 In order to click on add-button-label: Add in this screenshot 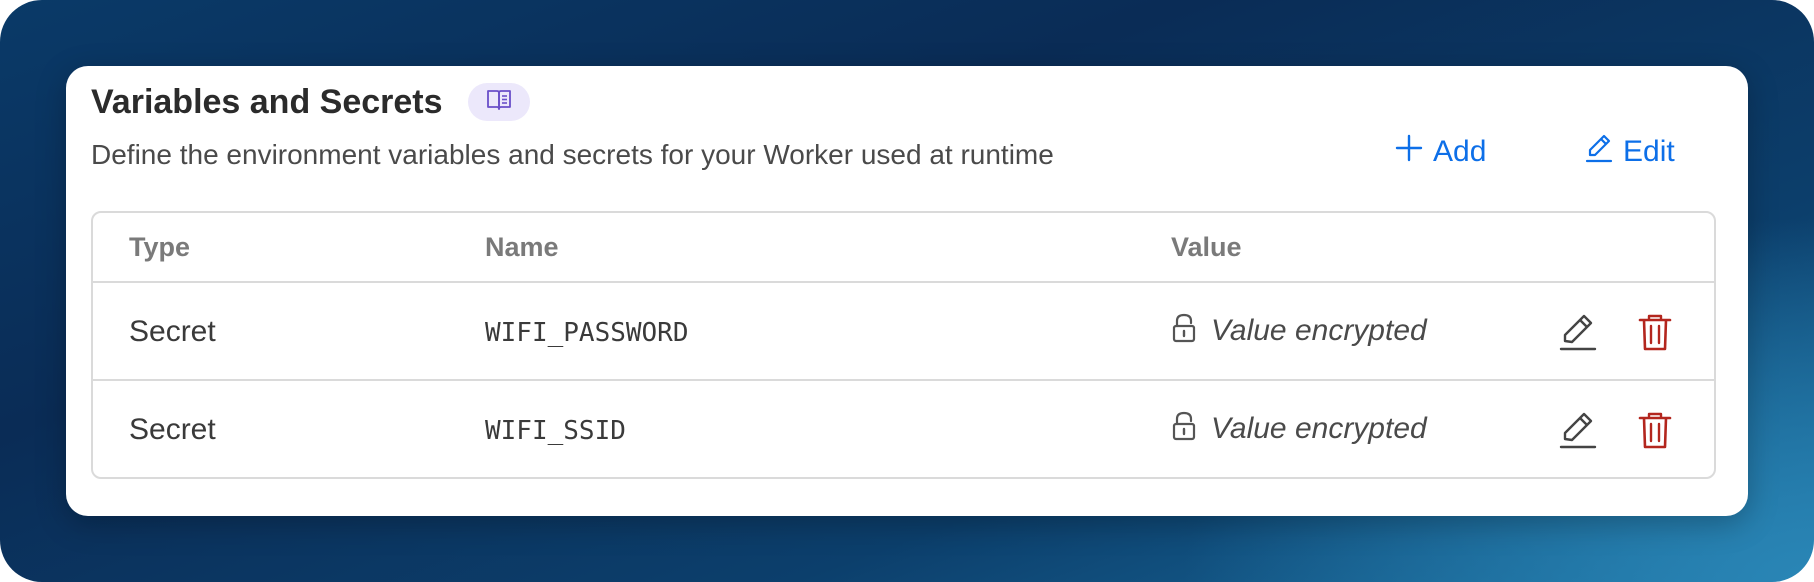, I will do `click(1460, 151)`.